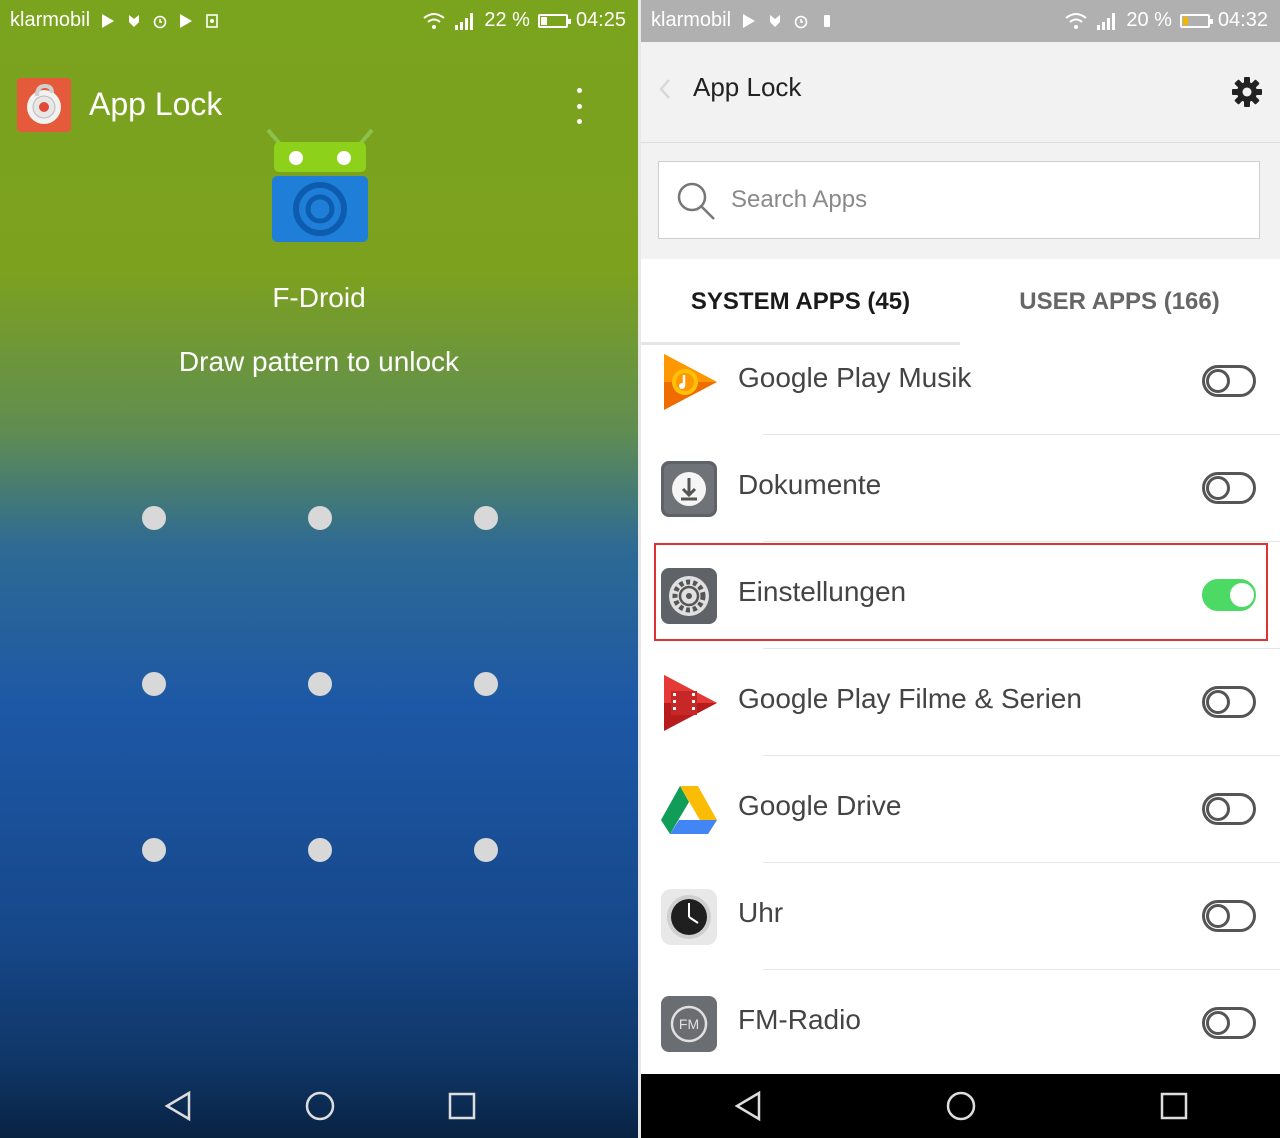 Image resolution: width=1280 pixels, height=1138 pixels. I want to click on search-input, so click(981, 200).